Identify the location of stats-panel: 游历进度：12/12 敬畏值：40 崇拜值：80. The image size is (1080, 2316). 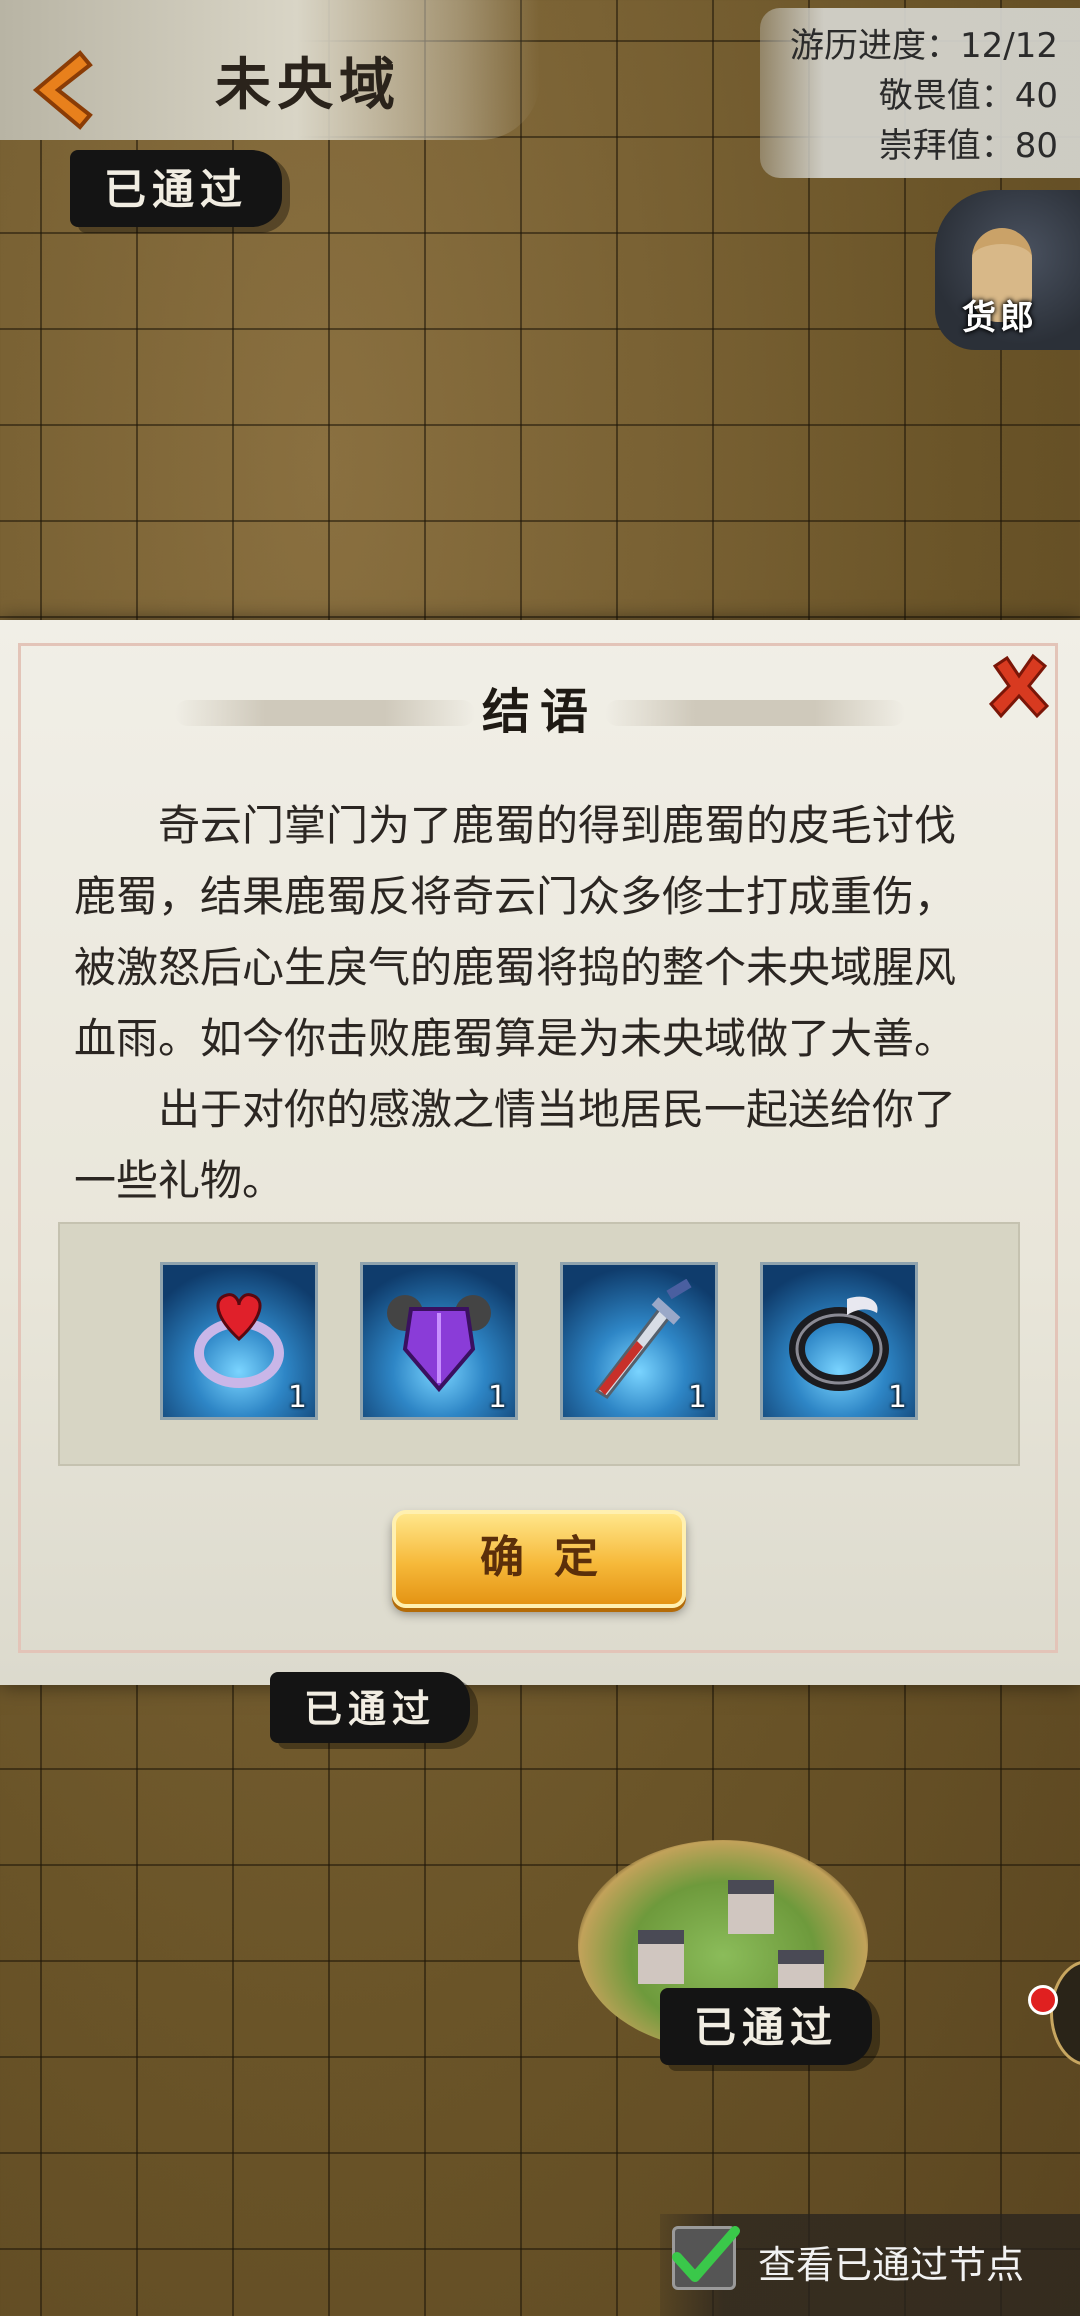
(920, 93).